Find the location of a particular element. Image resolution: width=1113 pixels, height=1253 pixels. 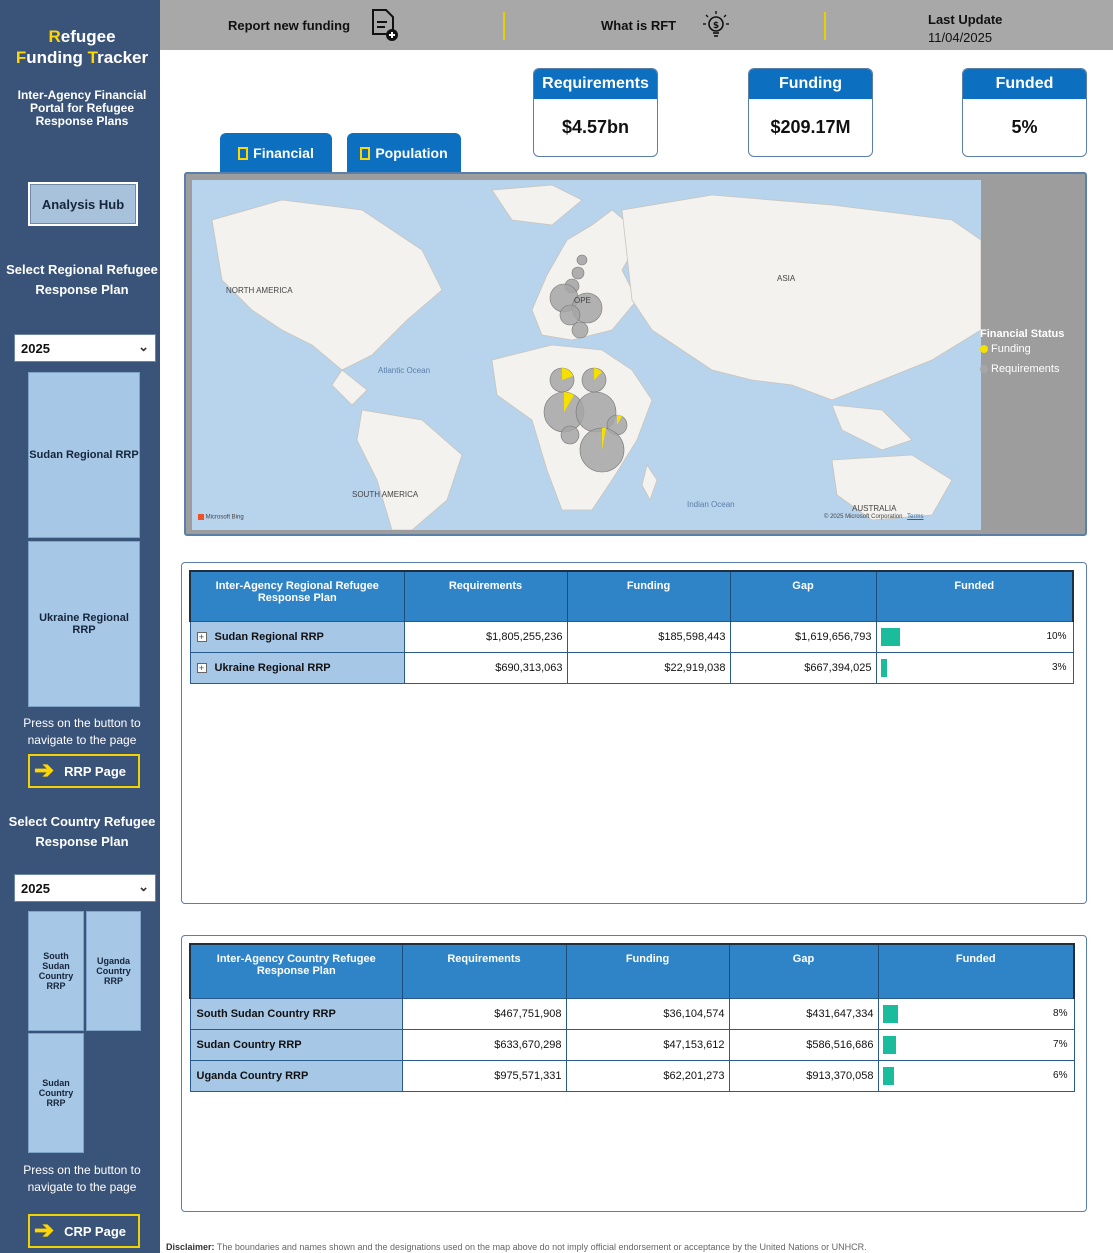

what-is-rft-button: What is RFT $ is located at coordinates (666, 25).